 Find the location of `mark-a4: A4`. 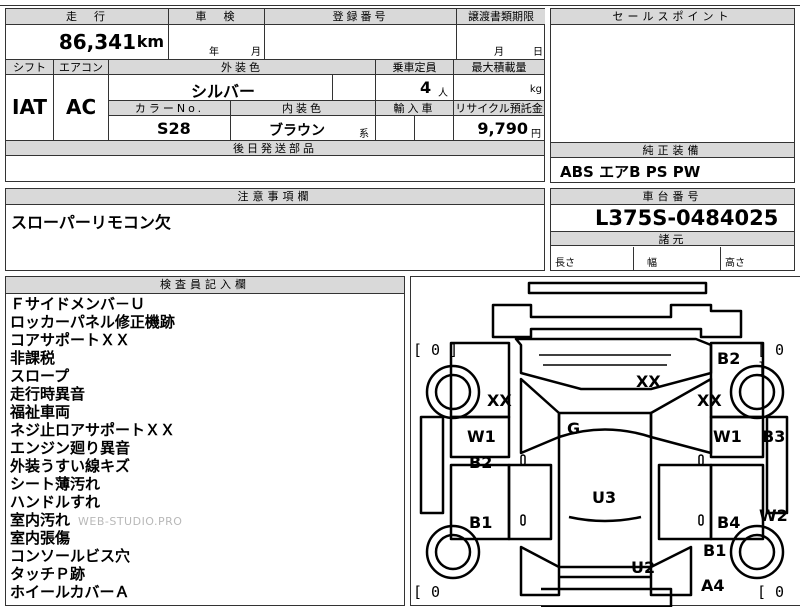

mark-a4: A4 is located at coordinates (713, 585).